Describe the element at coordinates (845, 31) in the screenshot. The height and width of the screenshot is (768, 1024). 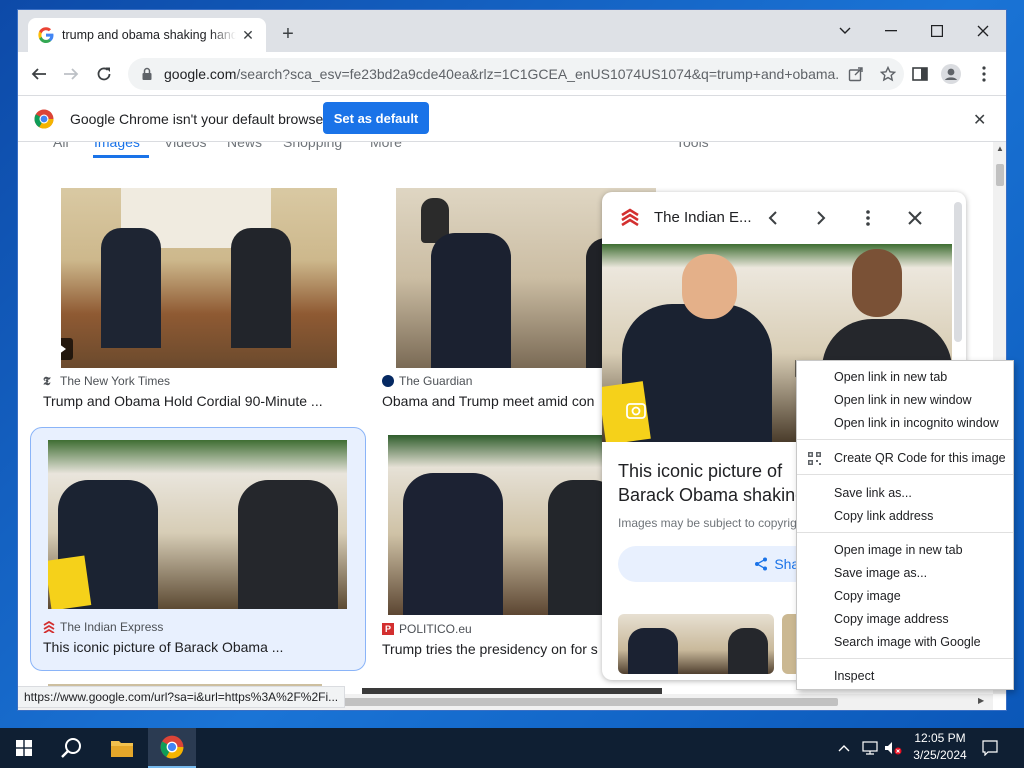
I see `tab-search-button` at that location.